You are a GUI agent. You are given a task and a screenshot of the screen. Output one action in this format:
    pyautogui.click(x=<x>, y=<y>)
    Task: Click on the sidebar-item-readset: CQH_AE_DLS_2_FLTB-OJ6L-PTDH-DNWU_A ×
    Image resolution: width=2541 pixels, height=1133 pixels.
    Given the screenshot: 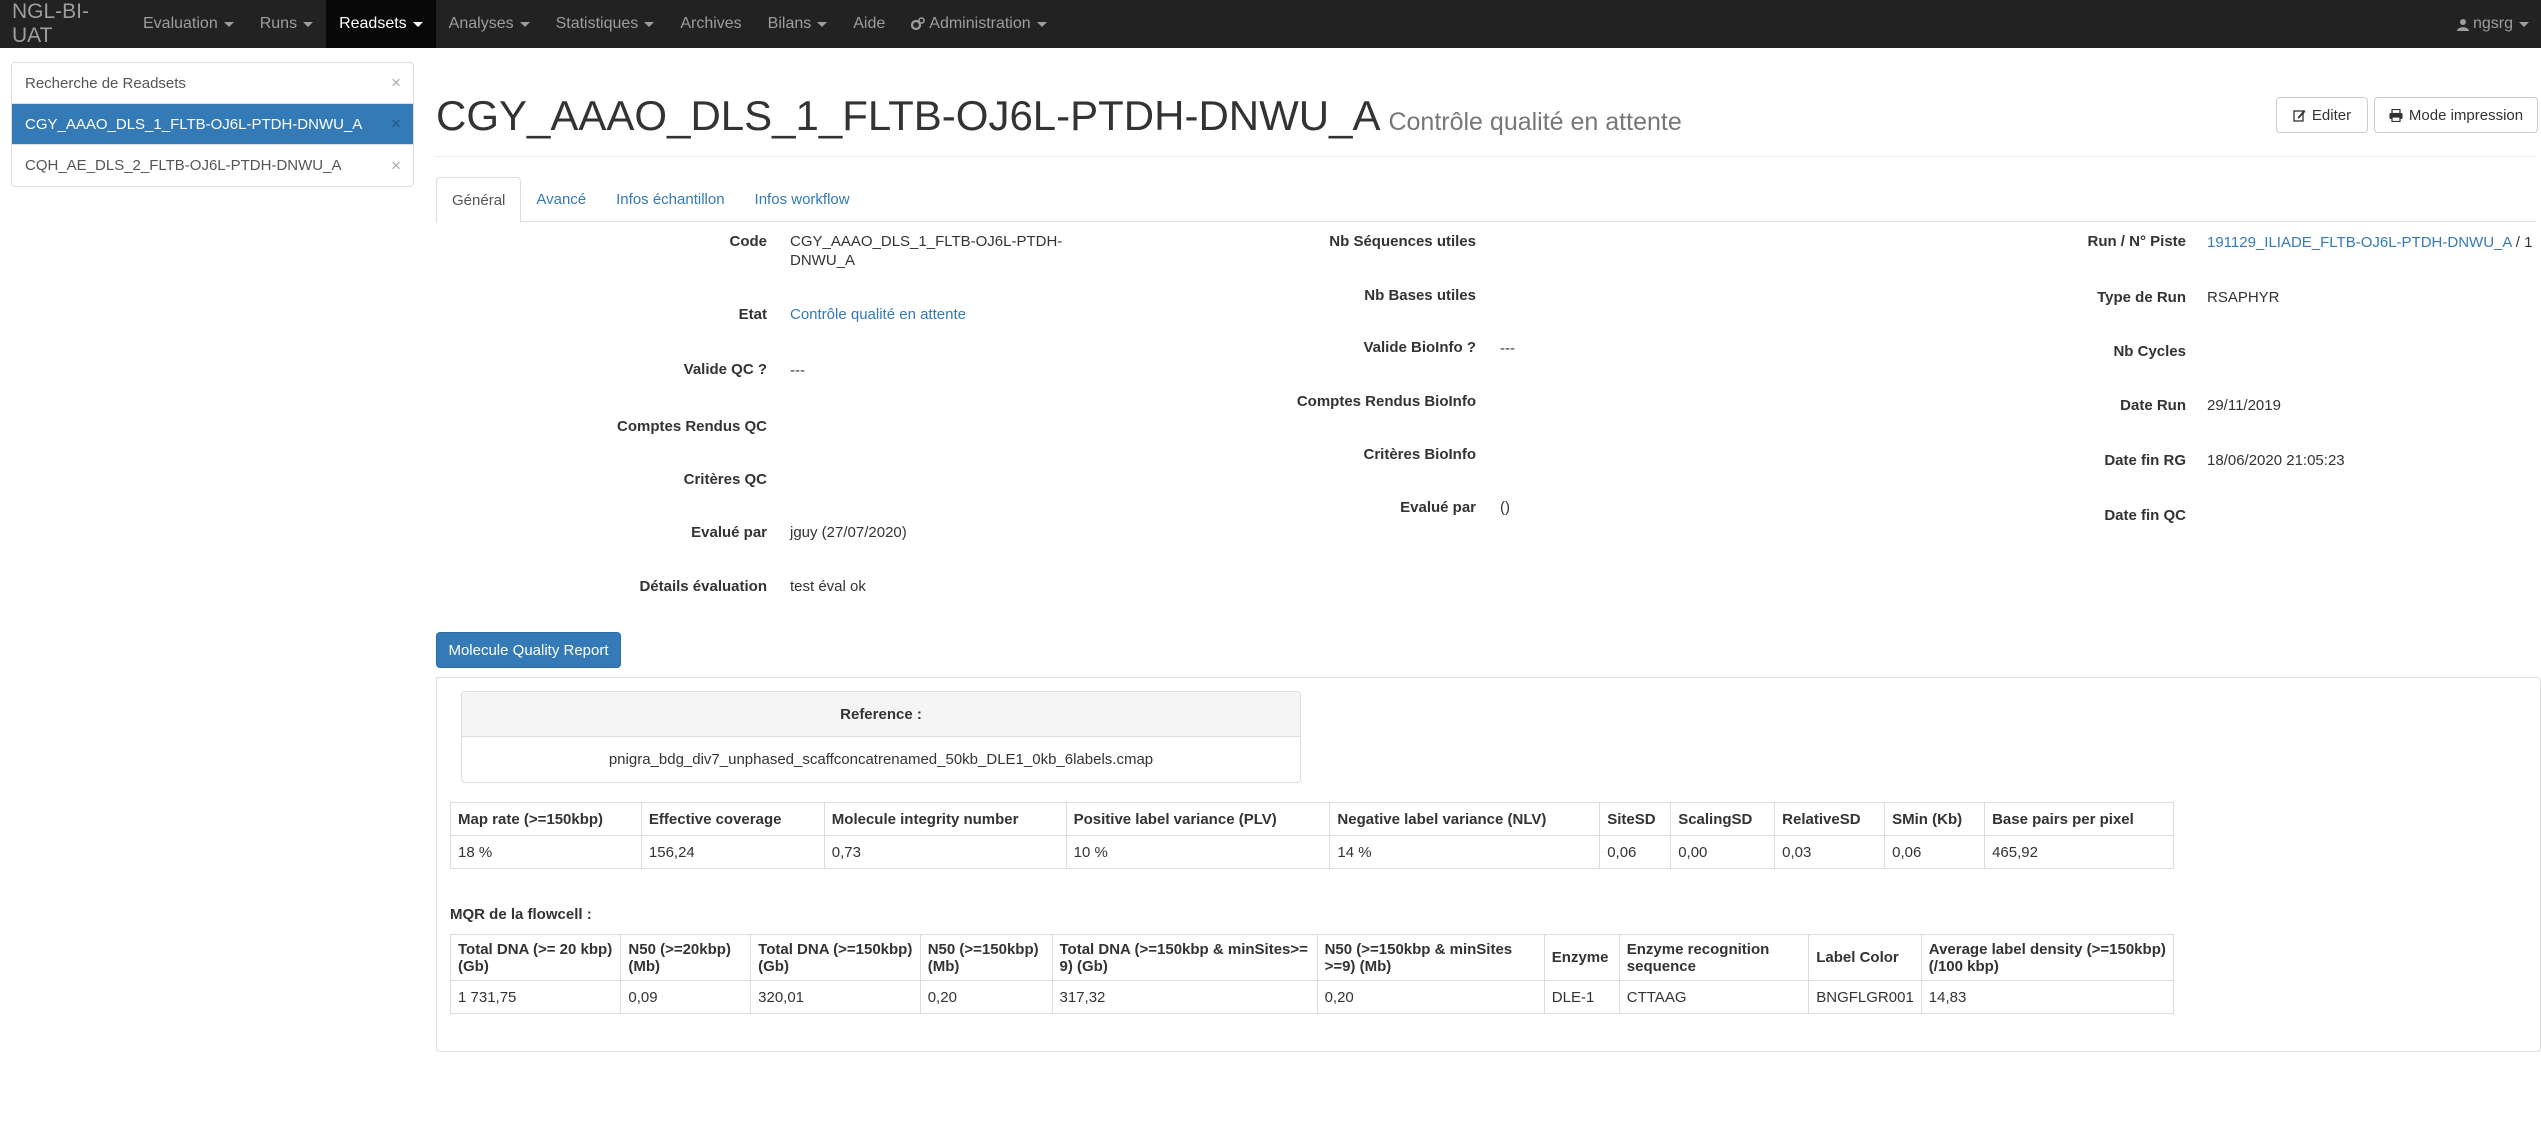 What is the action you would take?
    pyautogui.click(x=212, y=165)
    